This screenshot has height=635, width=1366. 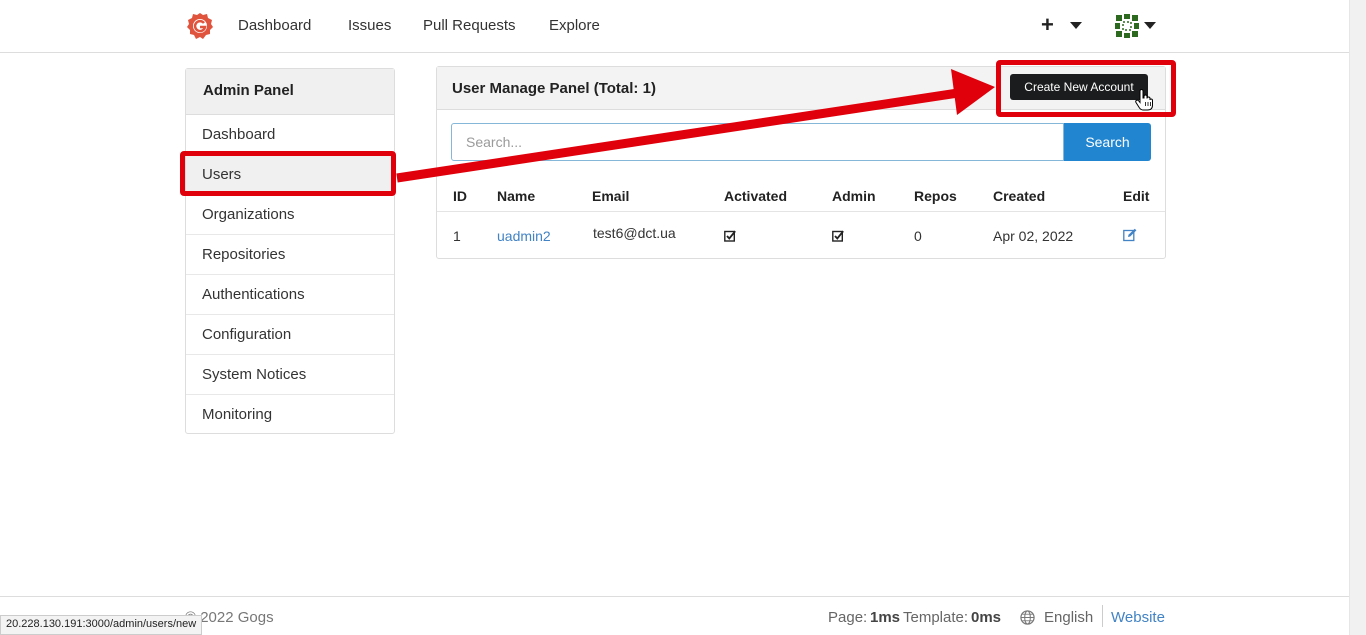 What do you see at coordinates (1357, 317) in the screenshot?
I see `page-scrollbar` at bounding box center [1357, 317].